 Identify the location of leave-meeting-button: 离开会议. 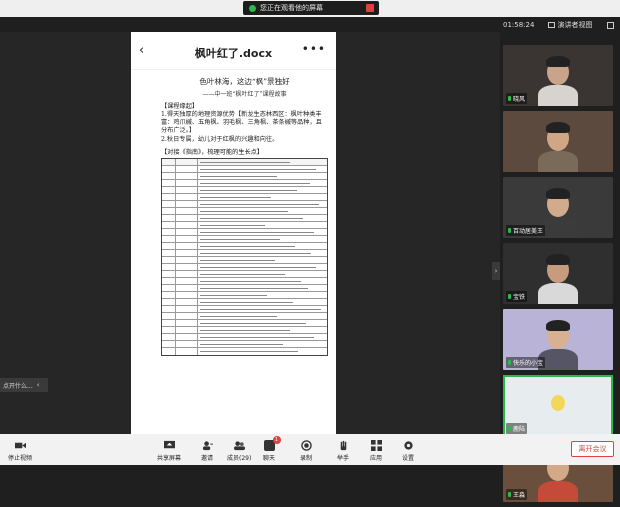
(592, 449).